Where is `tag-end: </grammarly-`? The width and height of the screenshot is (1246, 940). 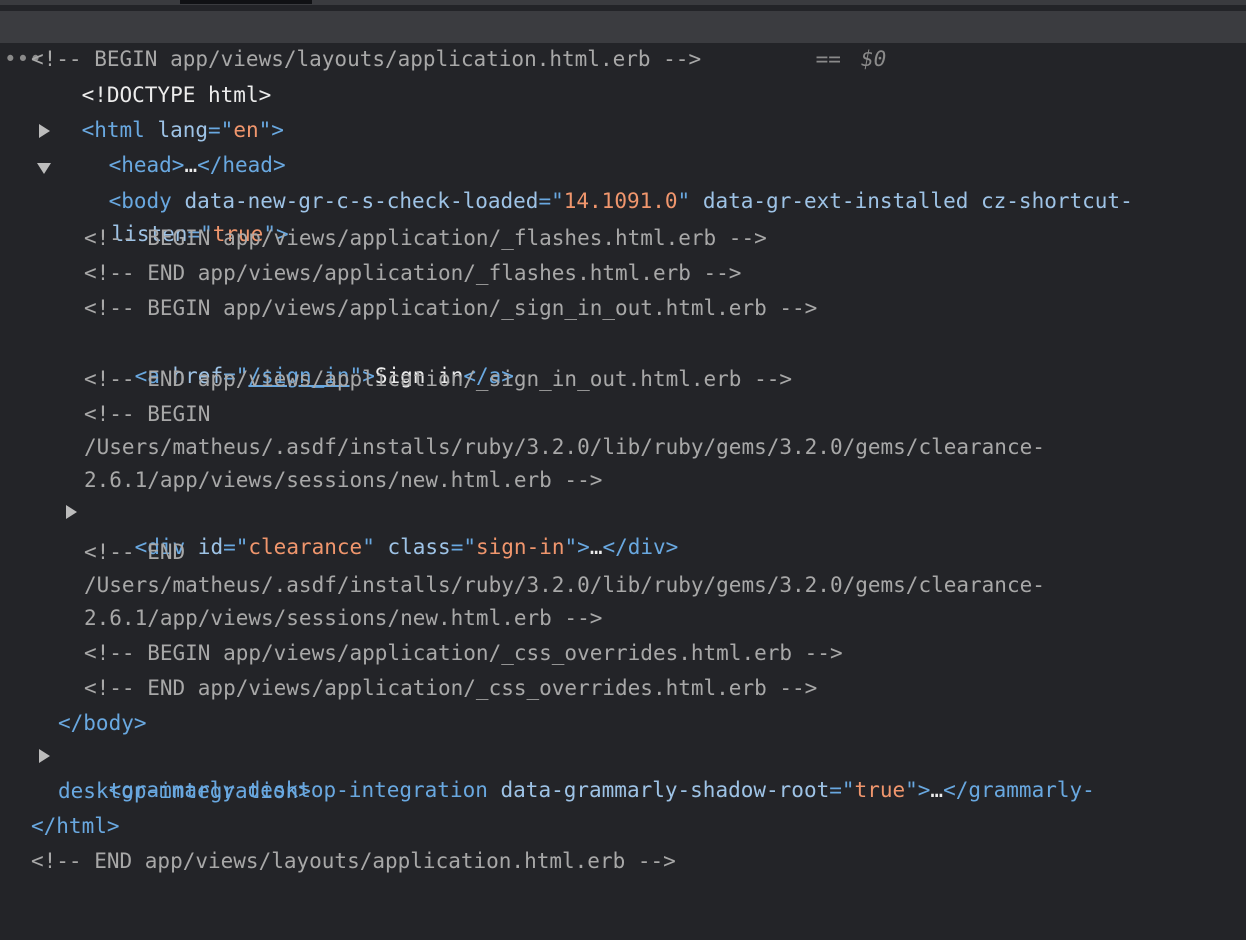
tag-end: </grammarly- is located at coordinates (1019, 790).